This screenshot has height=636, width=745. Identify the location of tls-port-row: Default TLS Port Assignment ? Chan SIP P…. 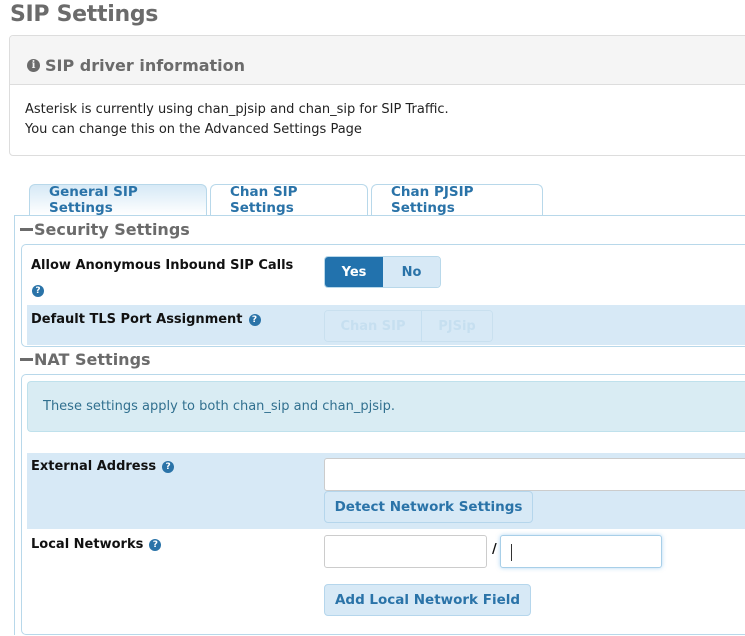
(386, 325).